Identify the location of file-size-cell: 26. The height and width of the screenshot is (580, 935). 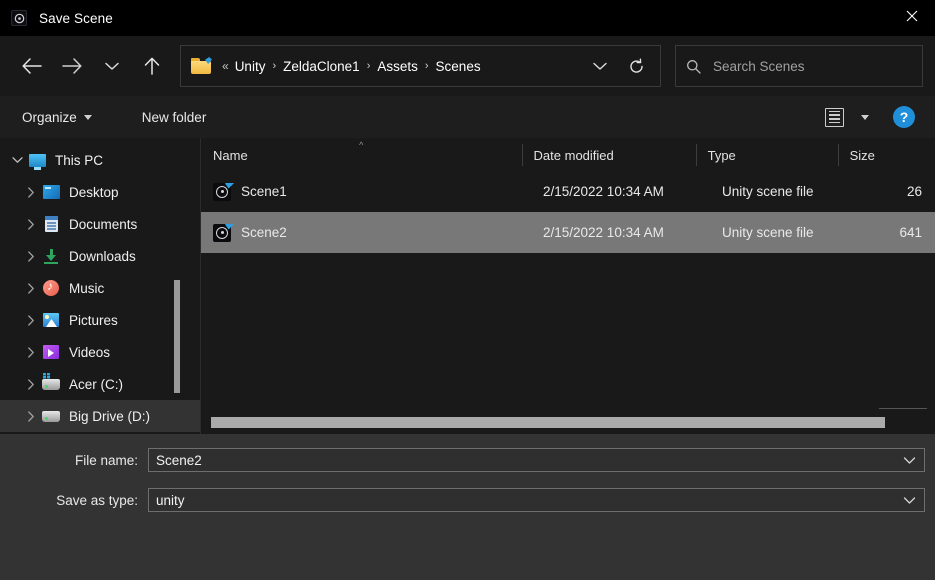
(914, 191).